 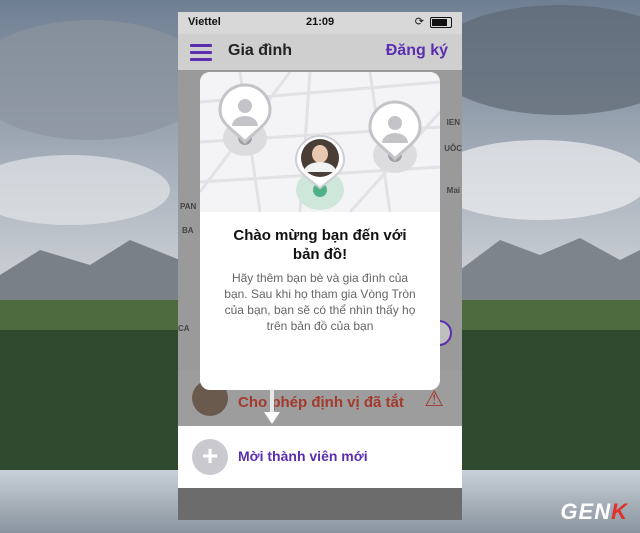 What do you see at coordinates (619, 511) in the screenshot?
I see `watermark-suffix: K` at bounding box center [619, 511].